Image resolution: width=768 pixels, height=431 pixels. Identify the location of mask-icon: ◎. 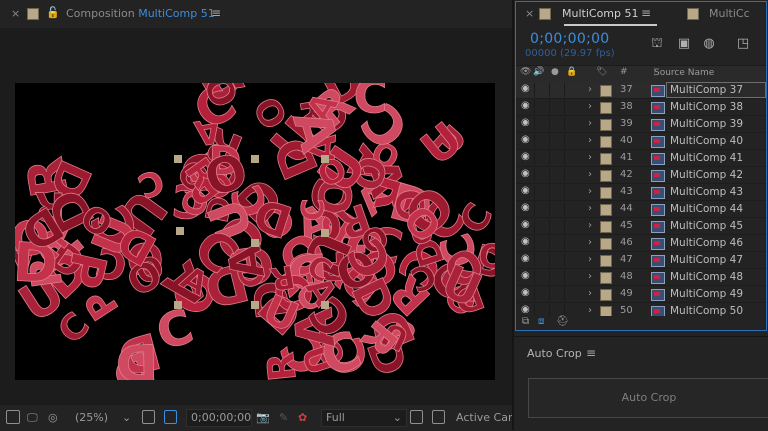
(53, 417).